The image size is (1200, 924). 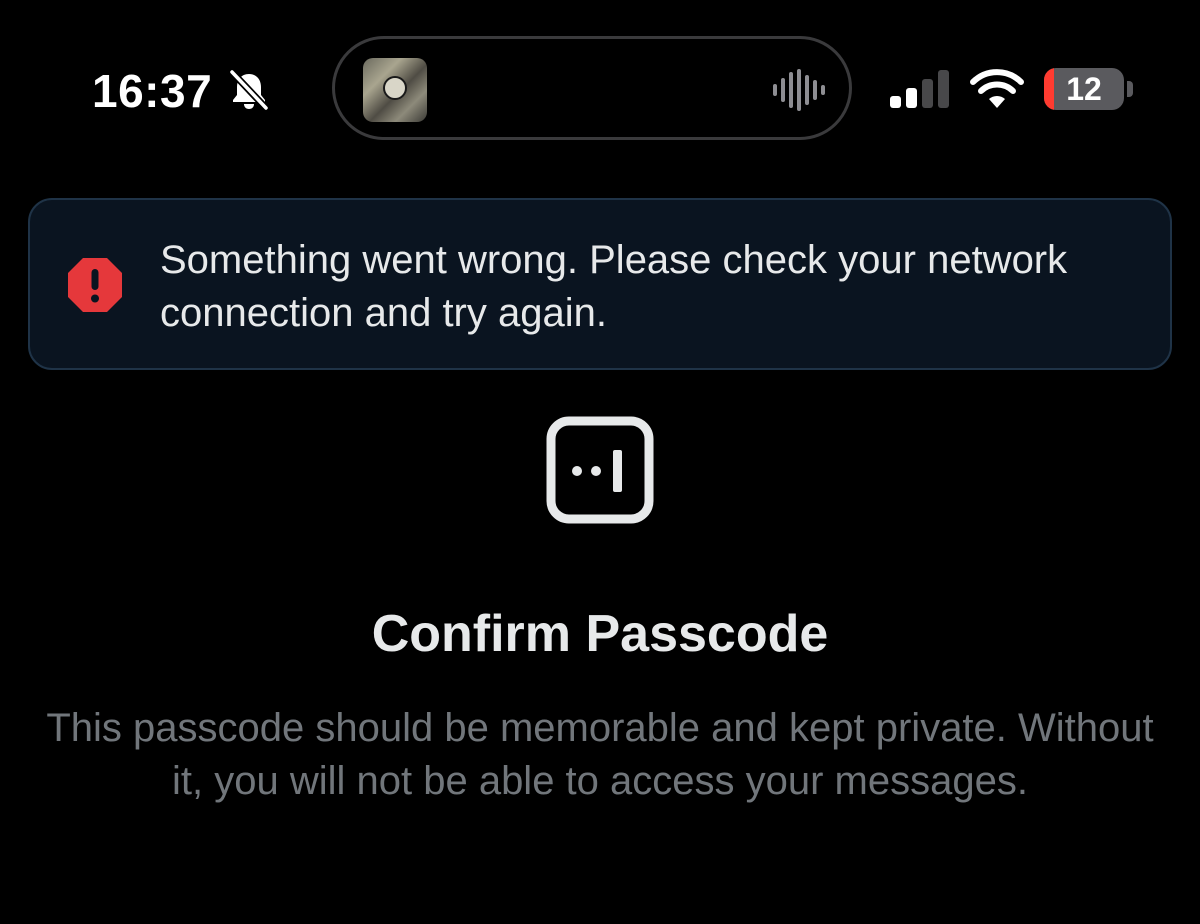 I want to click on battery-cap, so click(x=1130, y=89).